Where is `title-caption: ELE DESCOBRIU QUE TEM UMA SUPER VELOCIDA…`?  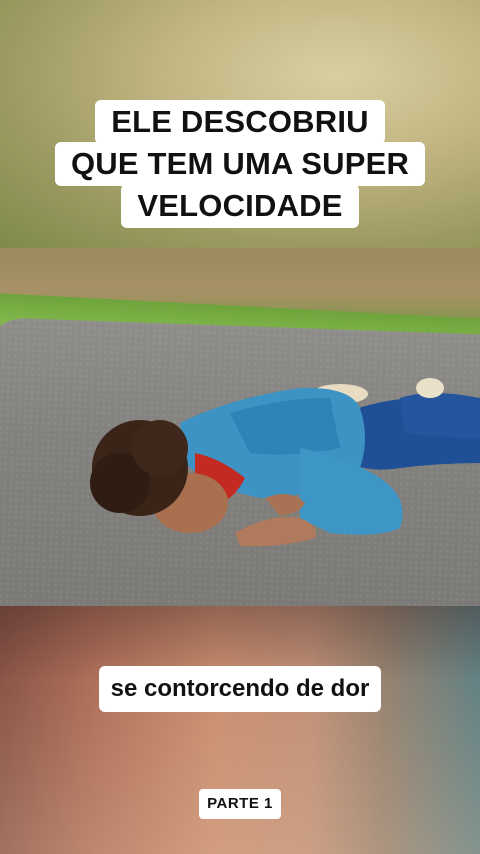 title-caption: ELE DESCOBRIU QUE TEM UMA SUPER VELOCIDA… is located at coordinates (240, 164).